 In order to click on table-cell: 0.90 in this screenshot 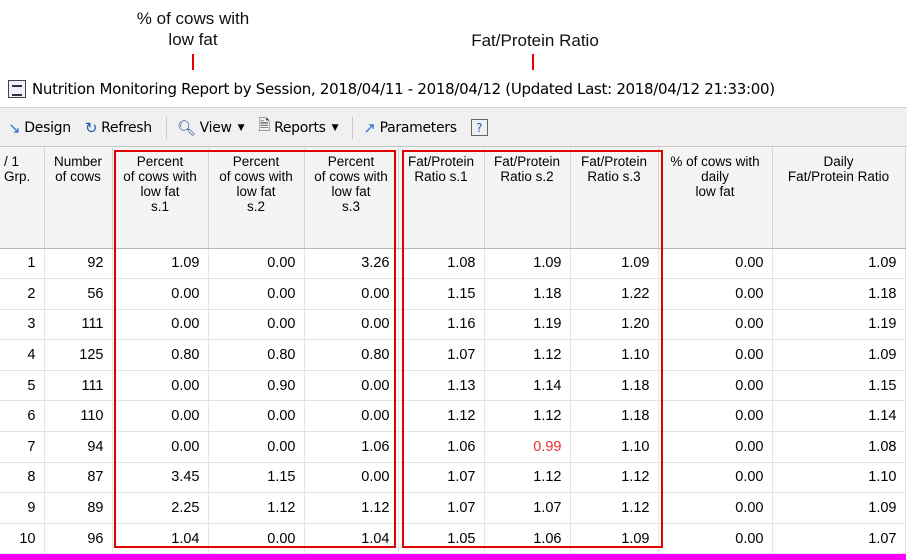, I will do `click(256, 386)`.